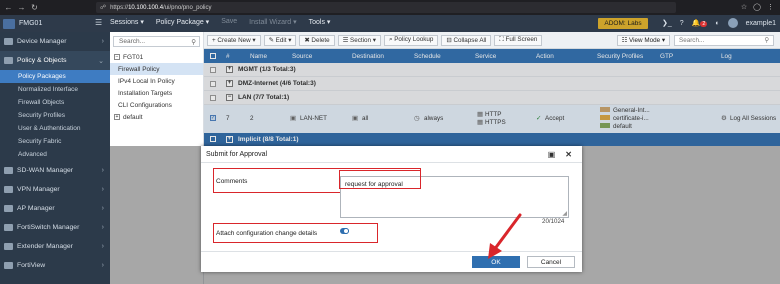 The width and height of the screenshot is (780, 284). What do you see at coordinates (55, 115) in the screenshot?
I see `nav-security-profiles: Security Profiles` at bounding box center [55, 115].